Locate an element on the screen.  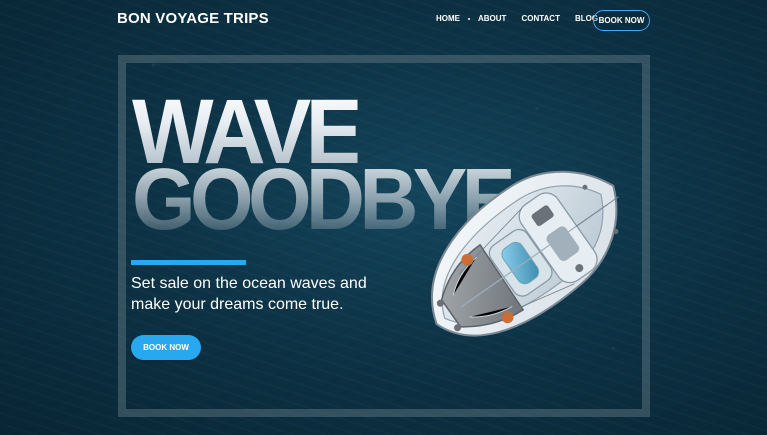
accent-divider is located at coordinates (188, 262).